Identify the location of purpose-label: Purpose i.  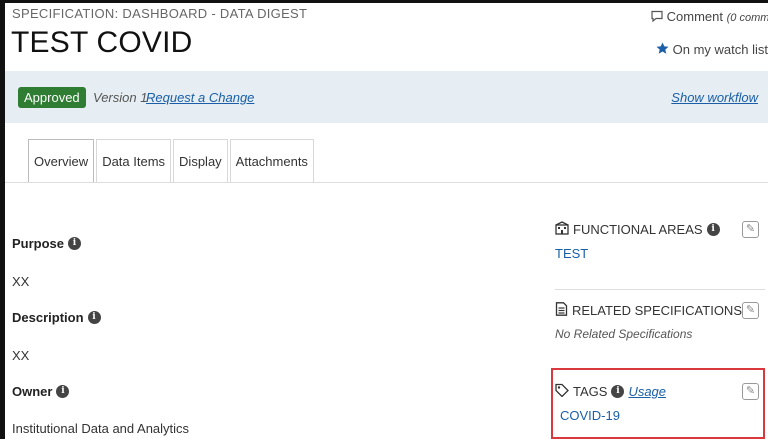
(47, 243).